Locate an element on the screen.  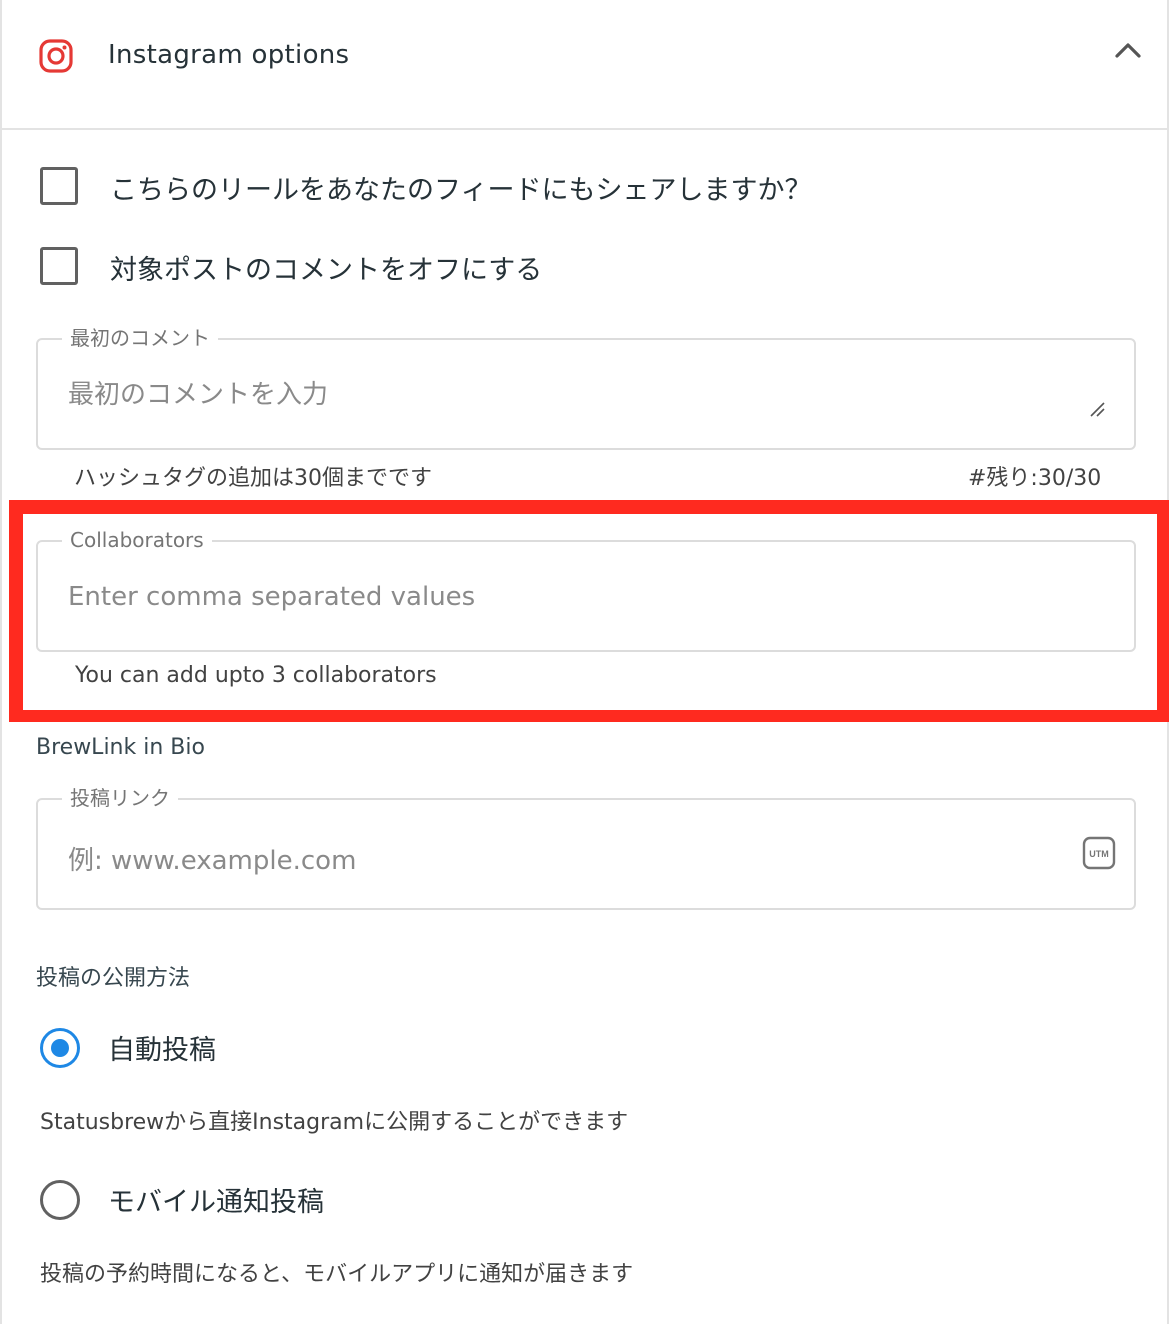
hashtag-counter: #残り:30/30 is located at coordinates (1035, 478).